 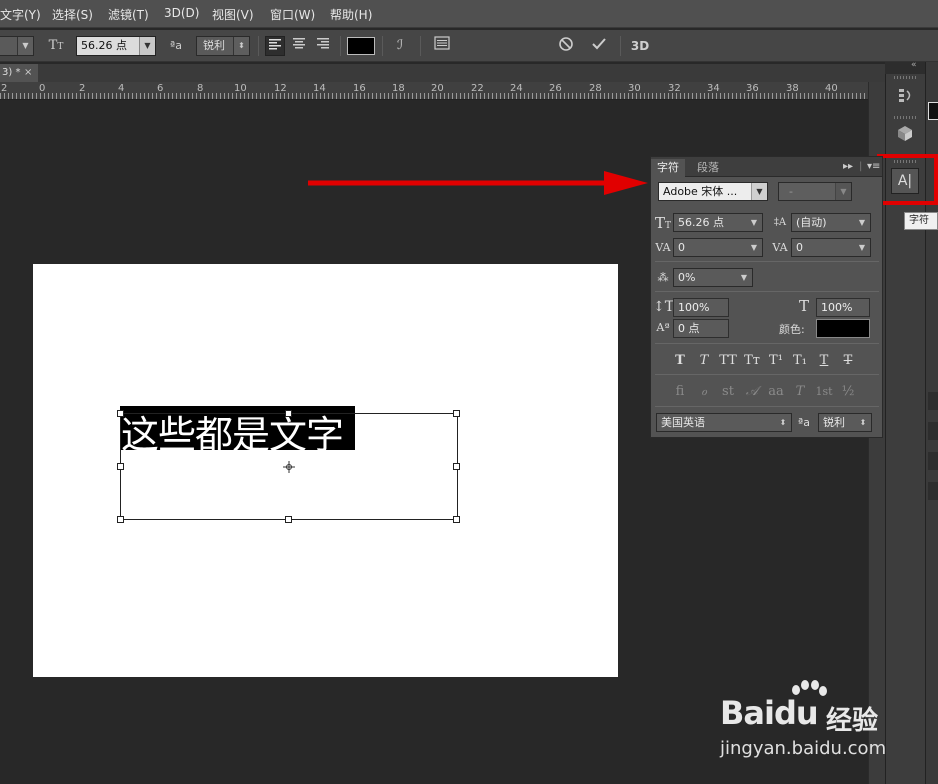 What do you see at coordinates (128, 14) in the screenshot?
I see `menu-filter: 滤镜(T)` at bounding box center [128, 14].